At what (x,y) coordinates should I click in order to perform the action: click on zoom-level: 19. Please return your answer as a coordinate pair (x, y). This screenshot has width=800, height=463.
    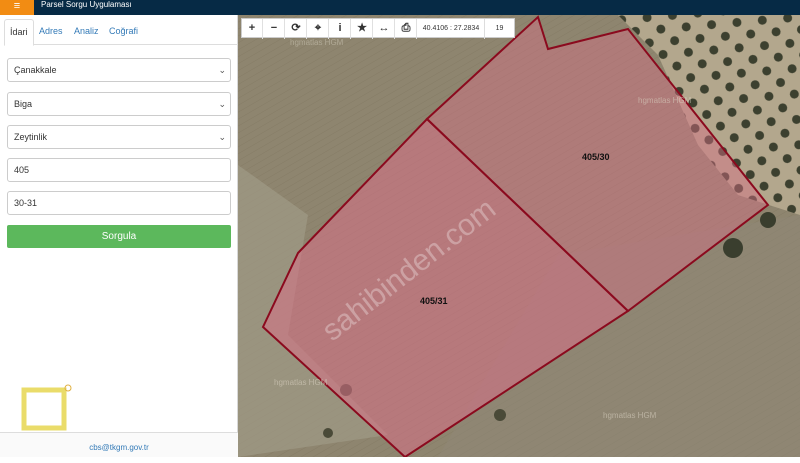
    Looking at the image, I should click on (499, 28).